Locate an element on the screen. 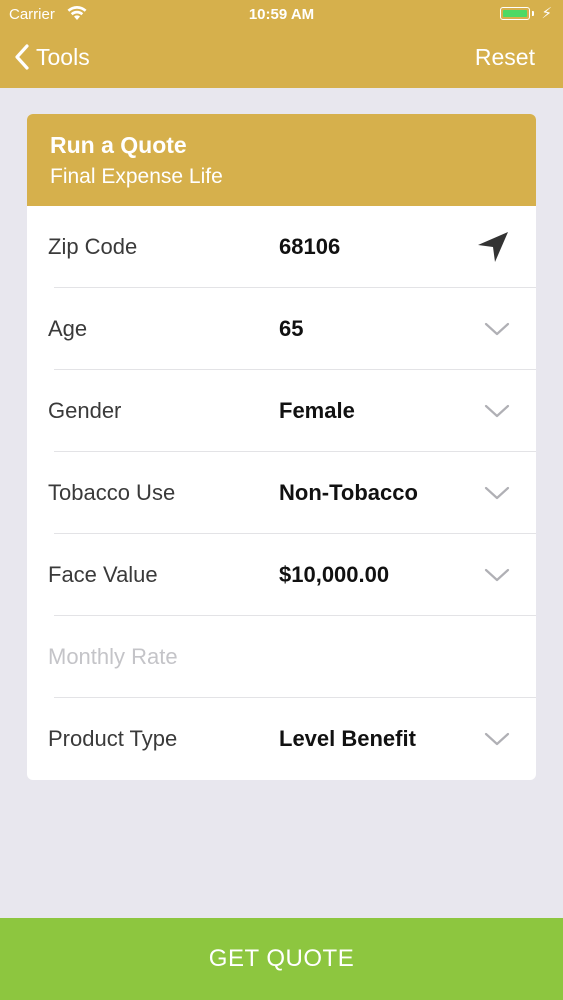  reset-button: Reset is located at coordinates (505, 57).